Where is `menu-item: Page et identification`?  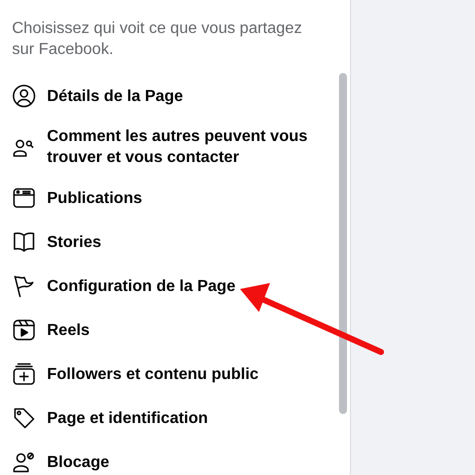 menu-item: Page et identification is located at coordinates (181, 418).